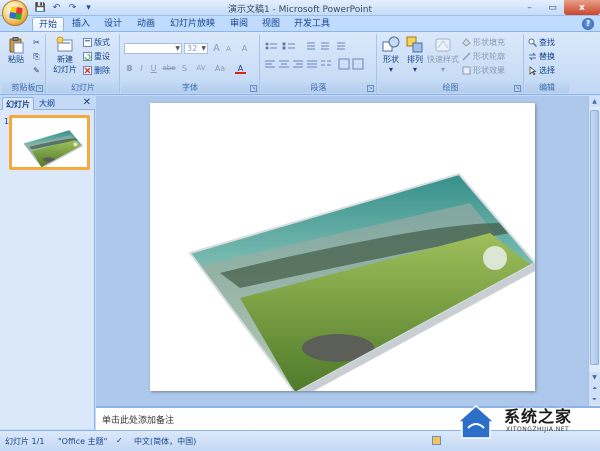 The height and width of the screenshot is (451, 600). Describe the element at coordinates (390, 69) in the screenshot. I see `shapes-dropdown-icon: ▾` at that location.